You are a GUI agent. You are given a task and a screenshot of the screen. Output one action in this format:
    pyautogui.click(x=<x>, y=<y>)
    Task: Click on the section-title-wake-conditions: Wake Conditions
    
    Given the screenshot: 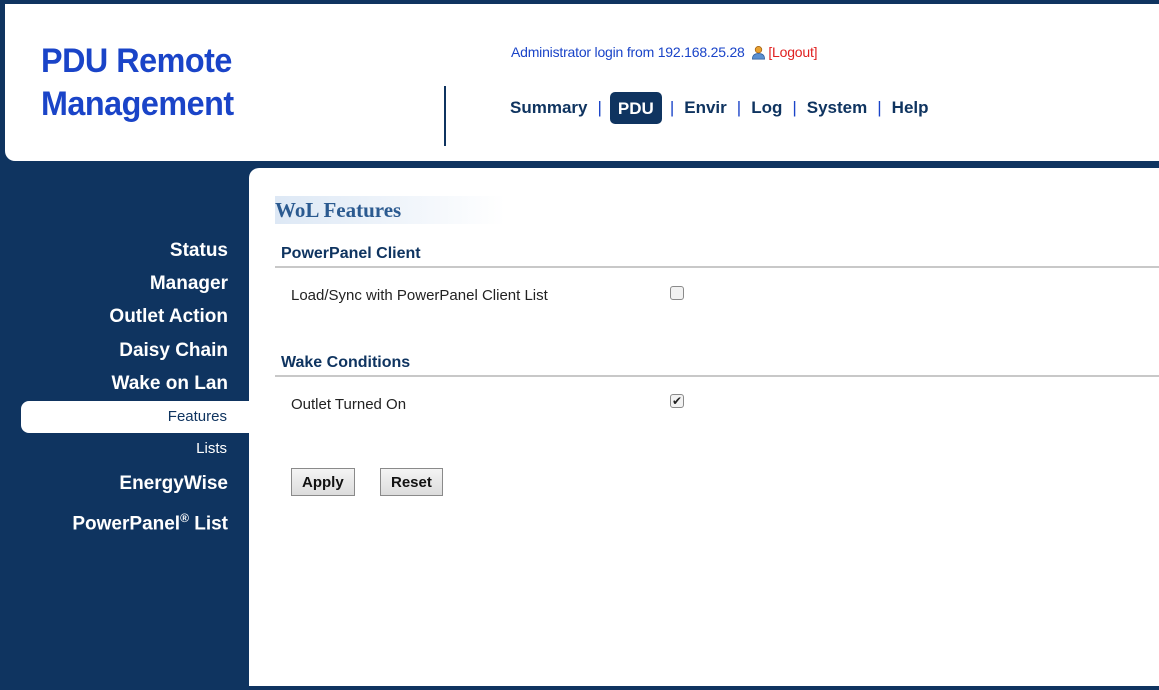 What is the action you would take?
    pyautogui.click(x=346, y=362)
    